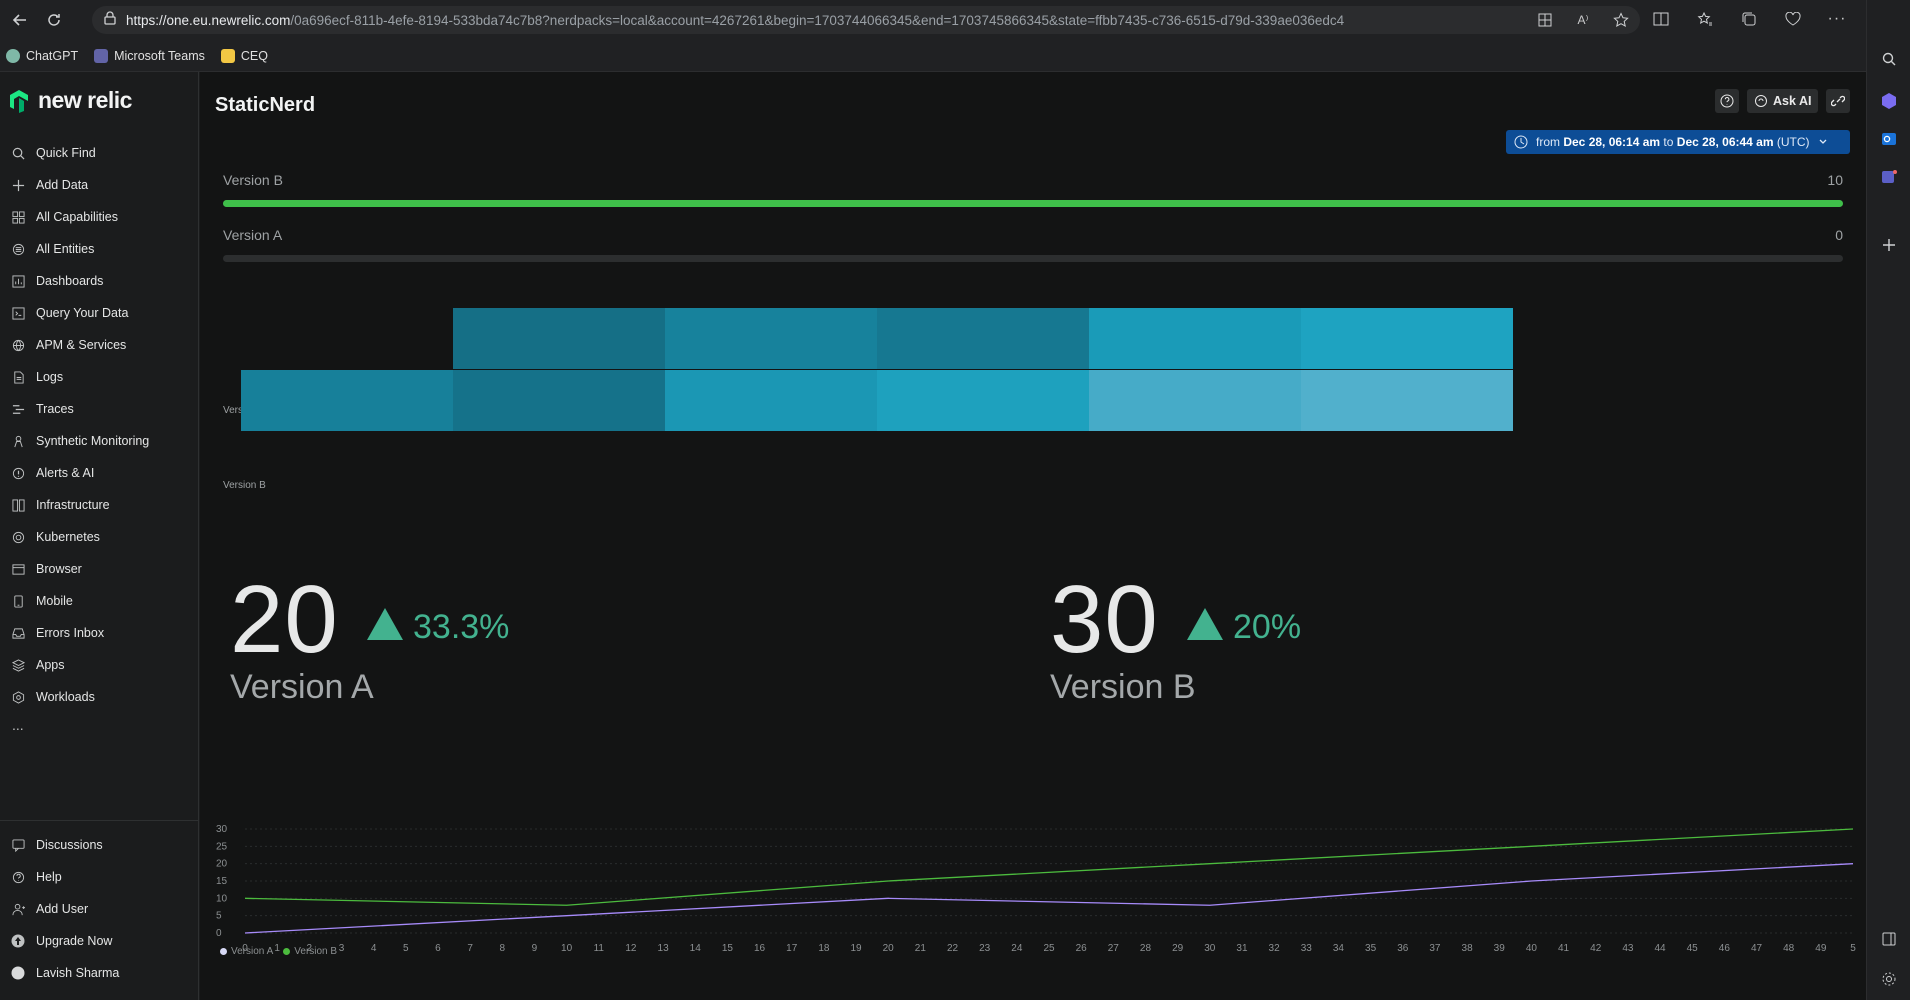 The width and height of the screenshot is (1910, 1000). I want to click on read-aloud-icon: A⁾, so click(1583, 20).